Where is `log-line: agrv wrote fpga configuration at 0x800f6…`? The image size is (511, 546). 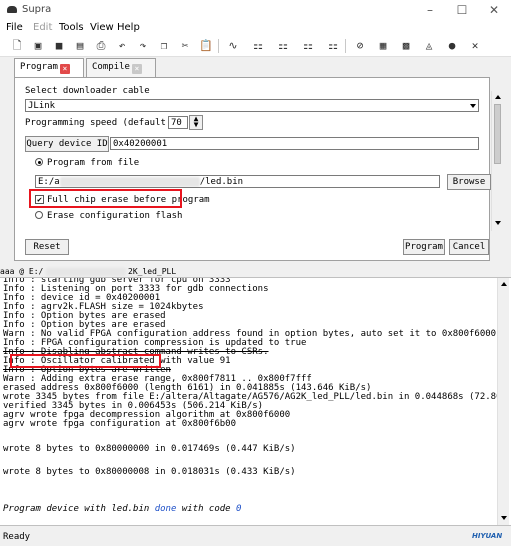 log-line: agrv wrote fpga configuration at 0x800f6… is located at coordinates (119, 424).